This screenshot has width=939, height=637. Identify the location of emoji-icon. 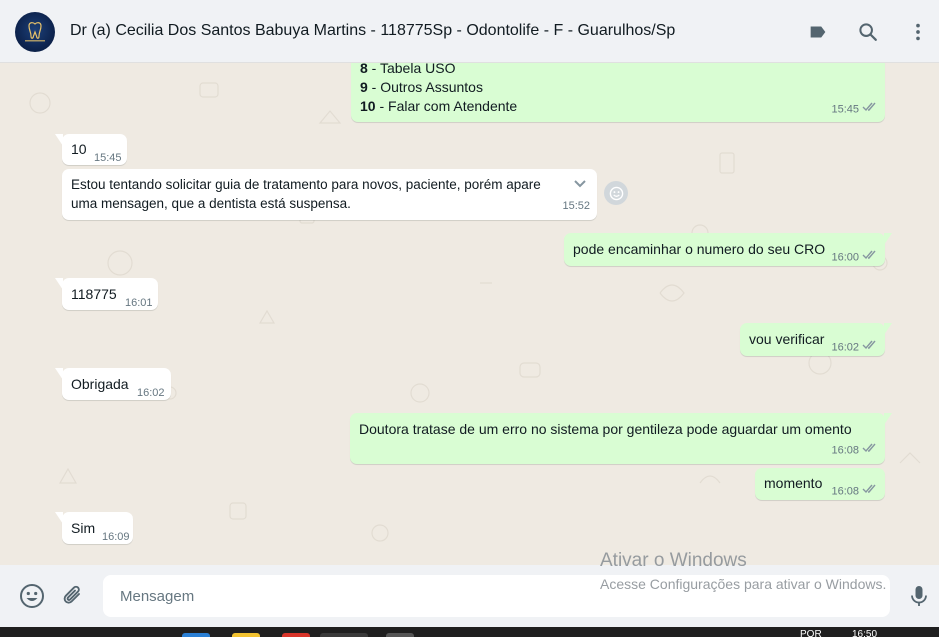
(32, 596).